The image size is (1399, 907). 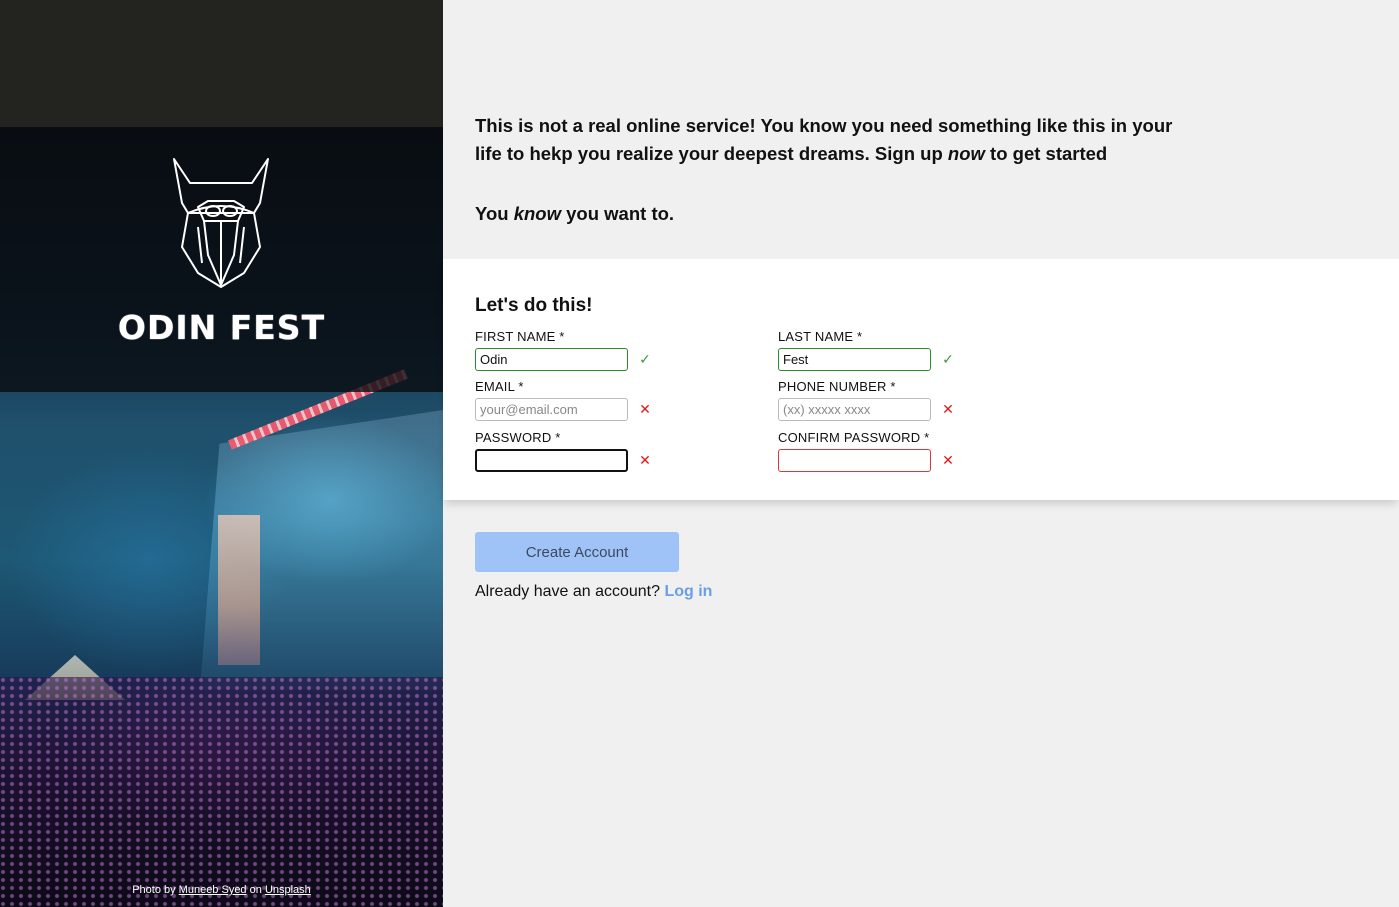 I want to click on intro-line1-end: to get started, so click(x=1046, y=153).